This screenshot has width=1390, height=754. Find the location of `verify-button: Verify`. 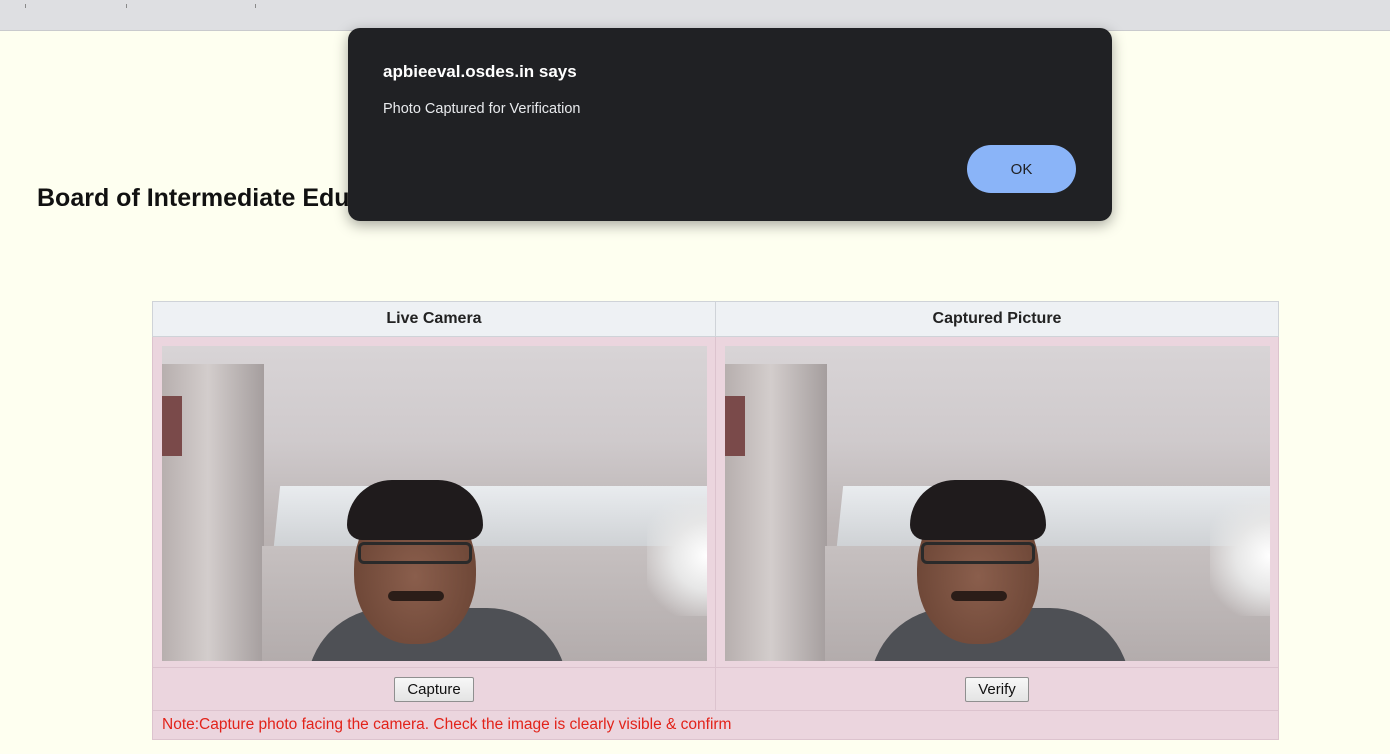

verify-button: Verify is located at coordinates (997, 689).